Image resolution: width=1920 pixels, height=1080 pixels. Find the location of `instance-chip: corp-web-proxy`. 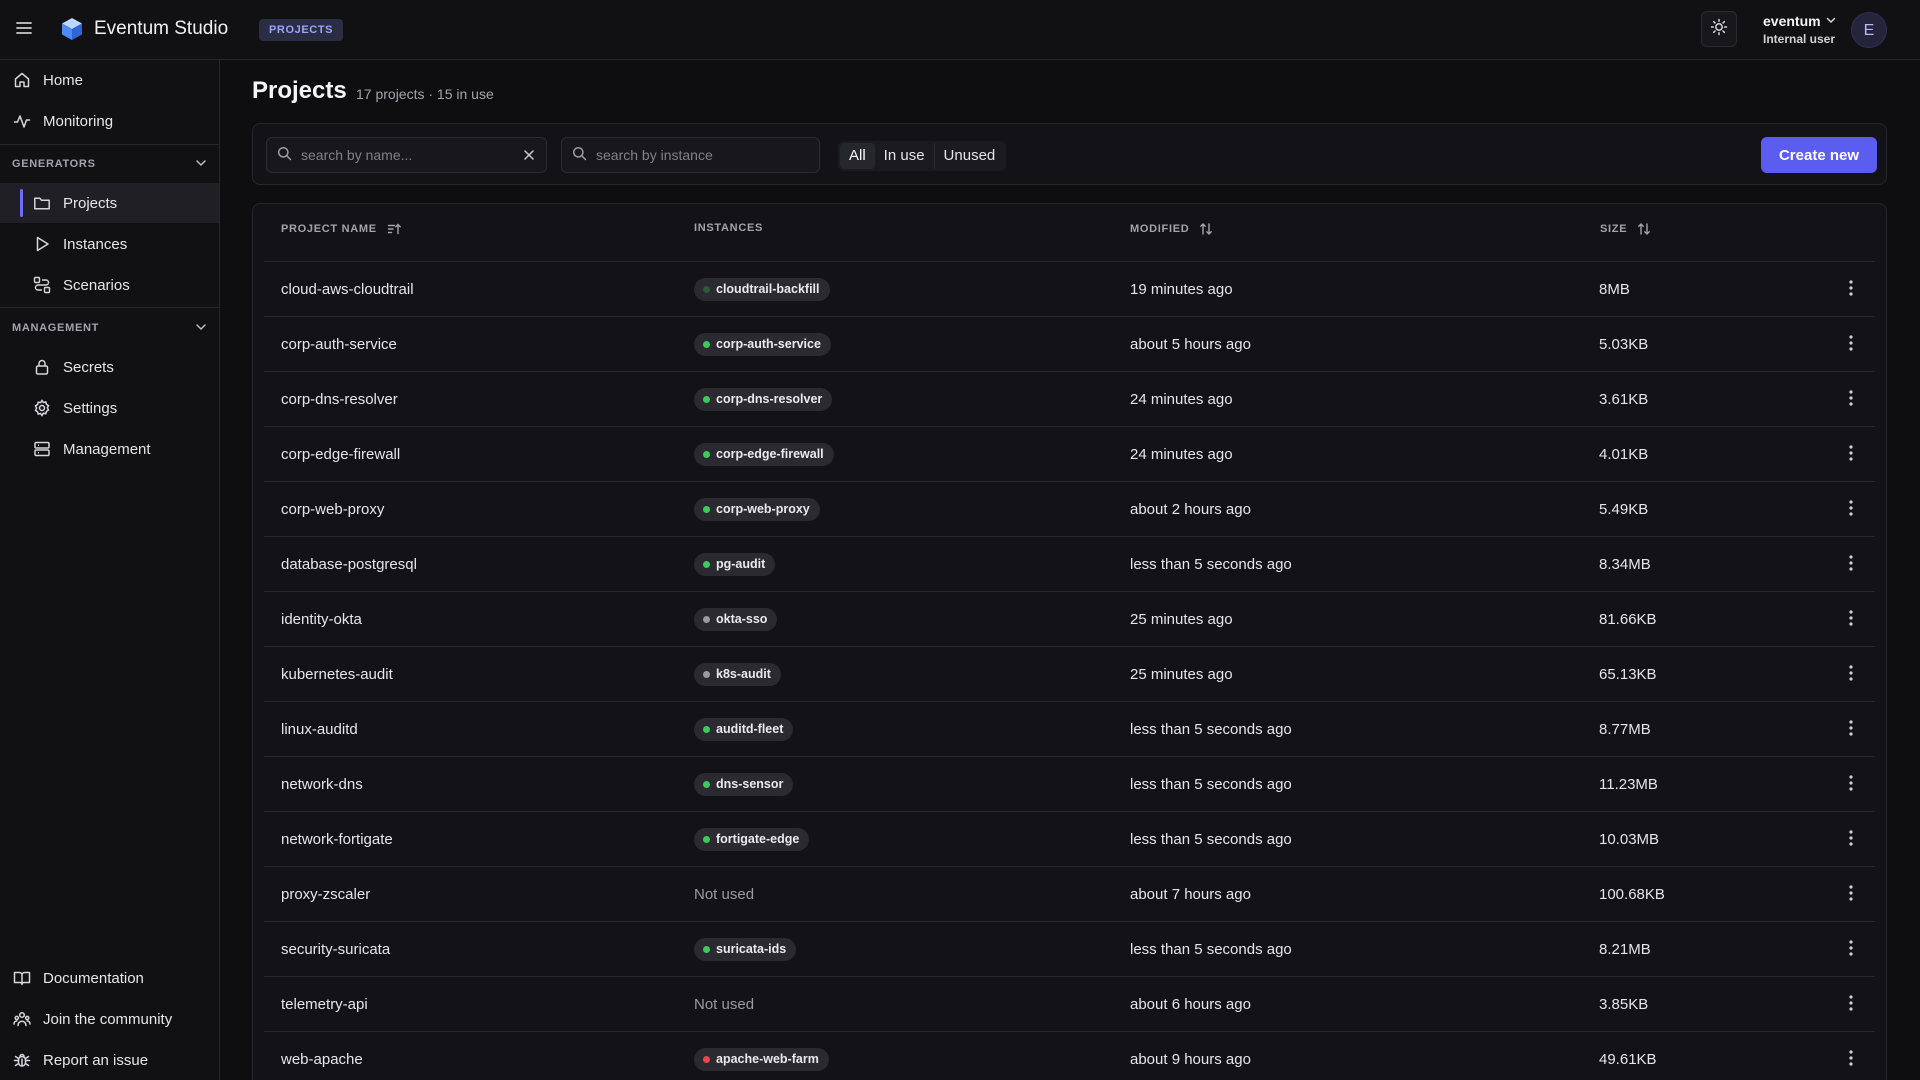

instance-chip: corp-web-proxy is located at coordinates (757, 509).